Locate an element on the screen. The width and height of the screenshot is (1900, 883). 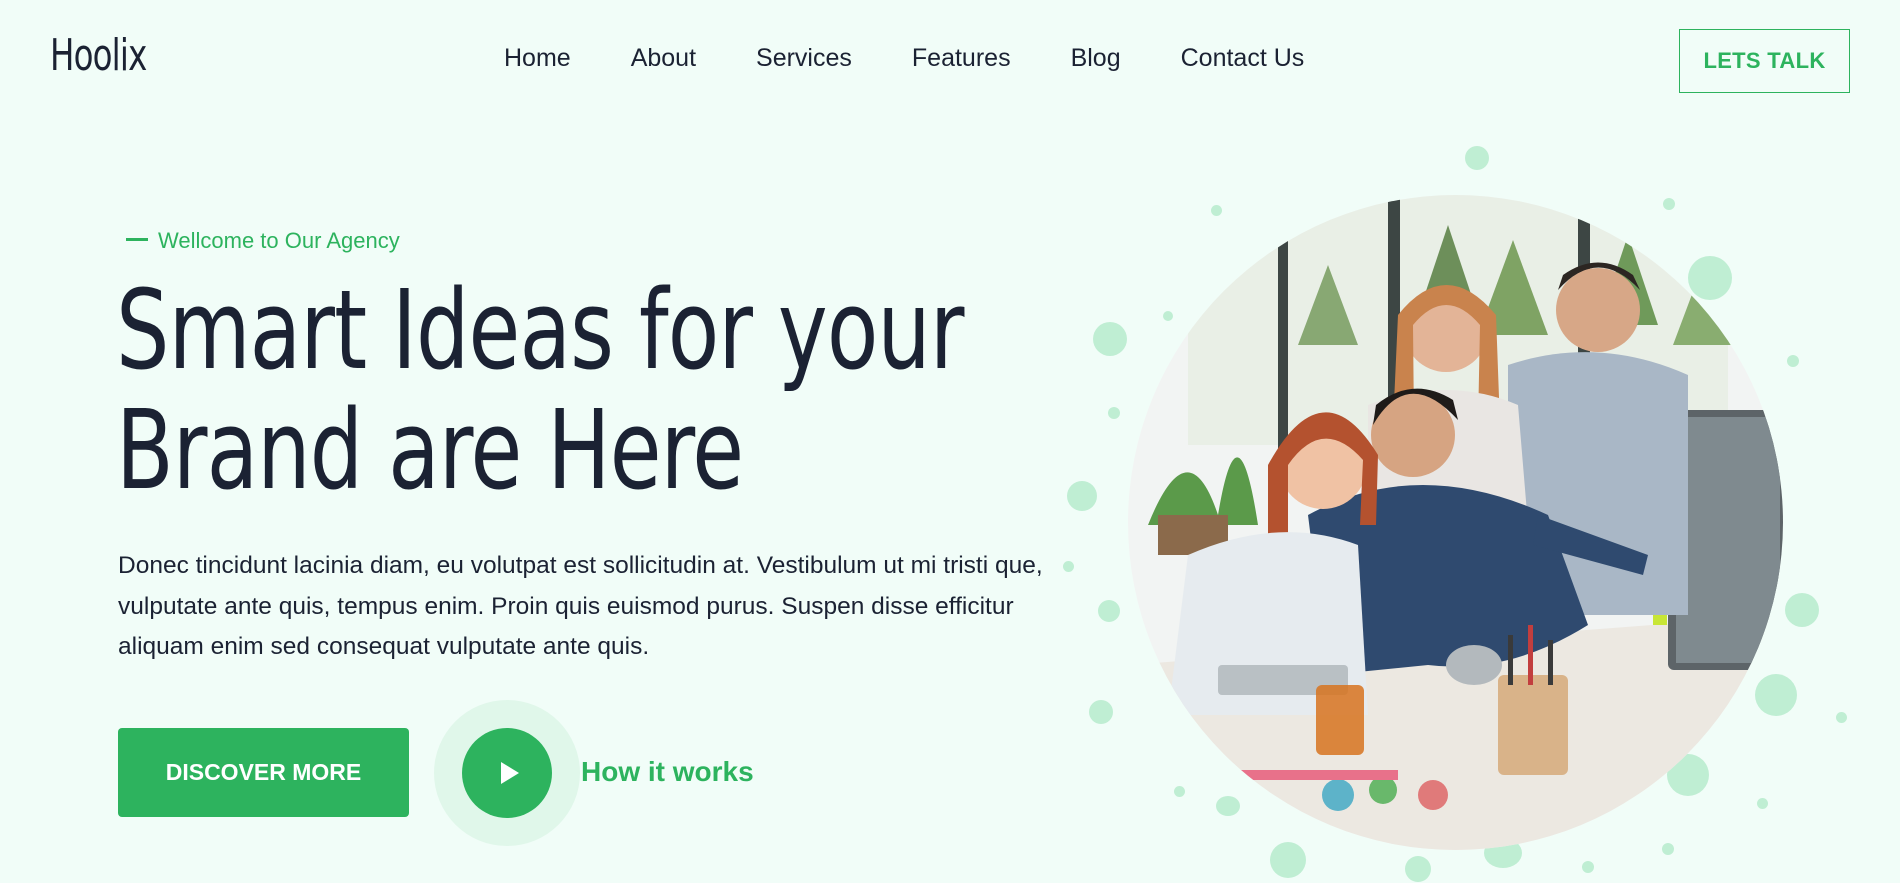
nav-item-contact: Contact Us is located at coordinates (1243, 58).